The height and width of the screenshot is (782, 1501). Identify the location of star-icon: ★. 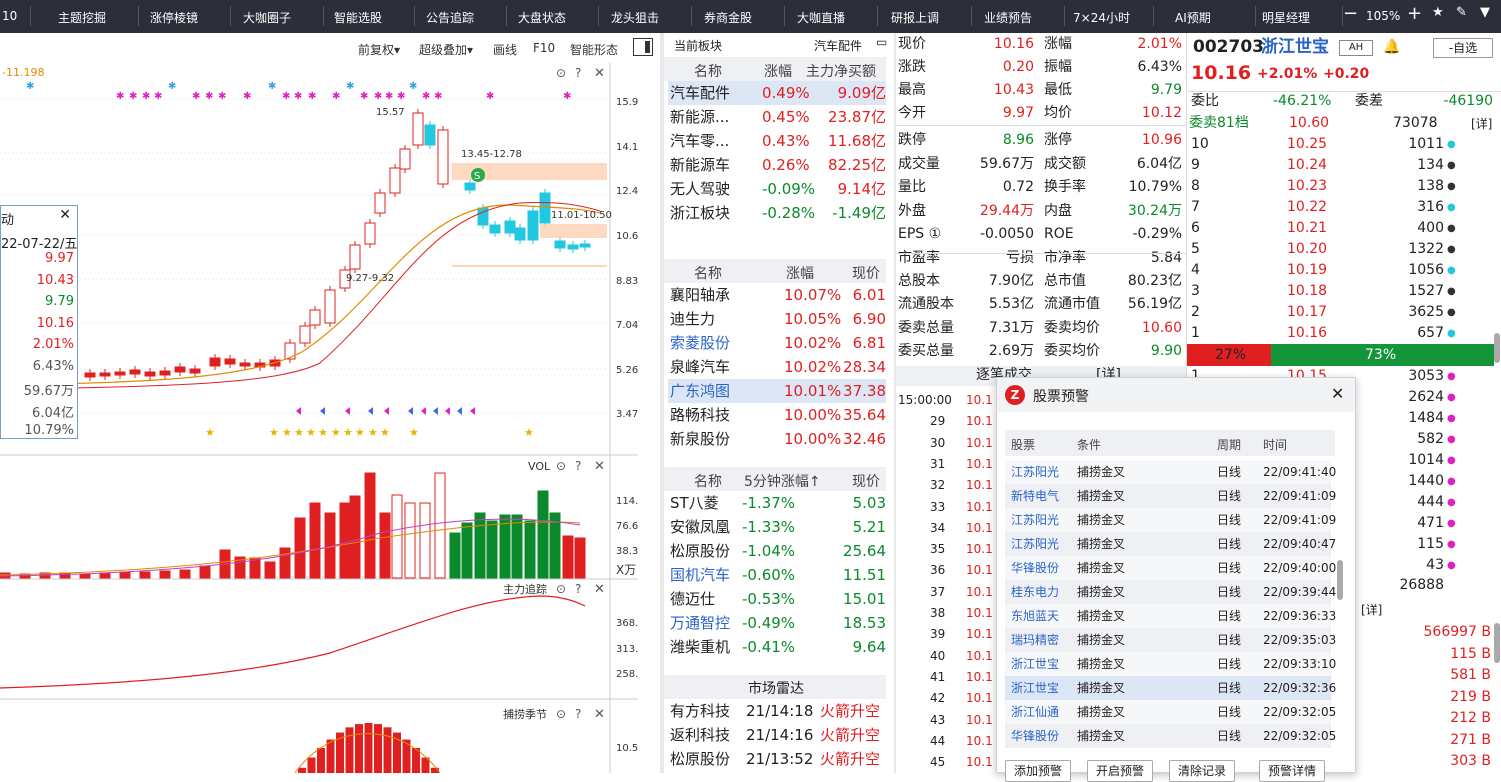
(1438, 12).